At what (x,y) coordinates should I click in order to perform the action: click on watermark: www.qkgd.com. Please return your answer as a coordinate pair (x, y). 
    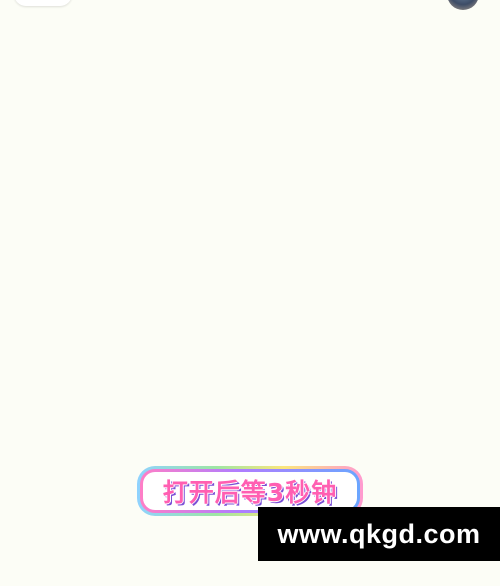
    Looking at the image, I should click on (379, 534).